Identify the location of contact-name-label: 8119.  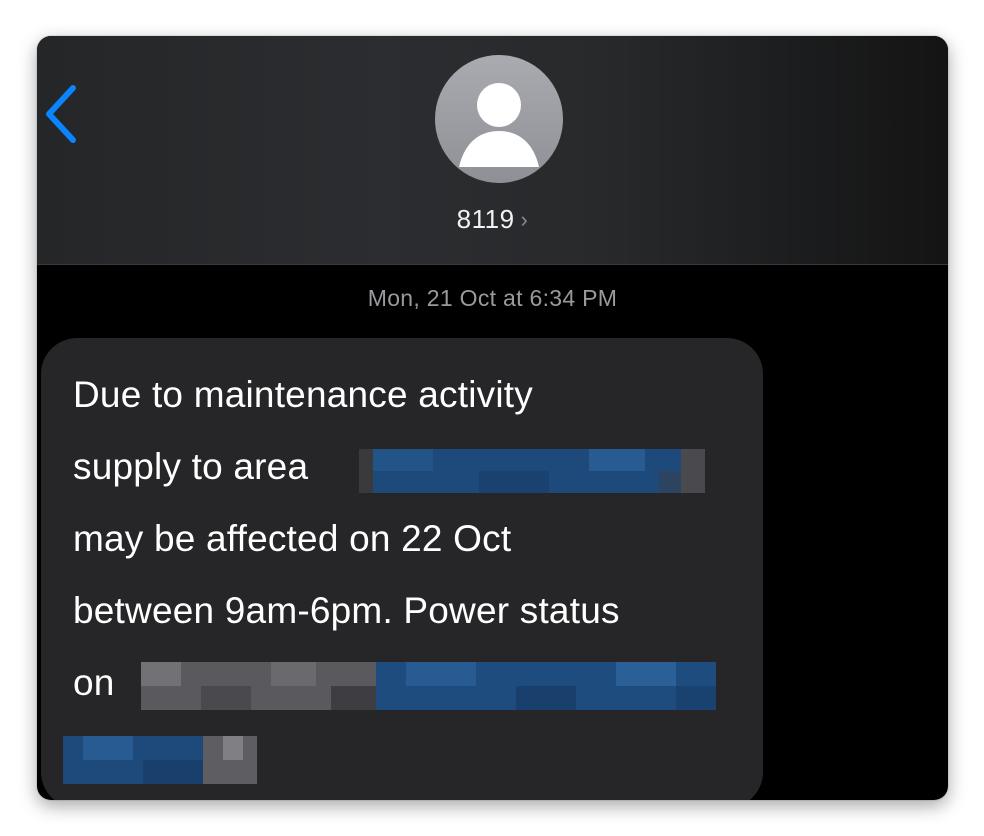
(485, 219).